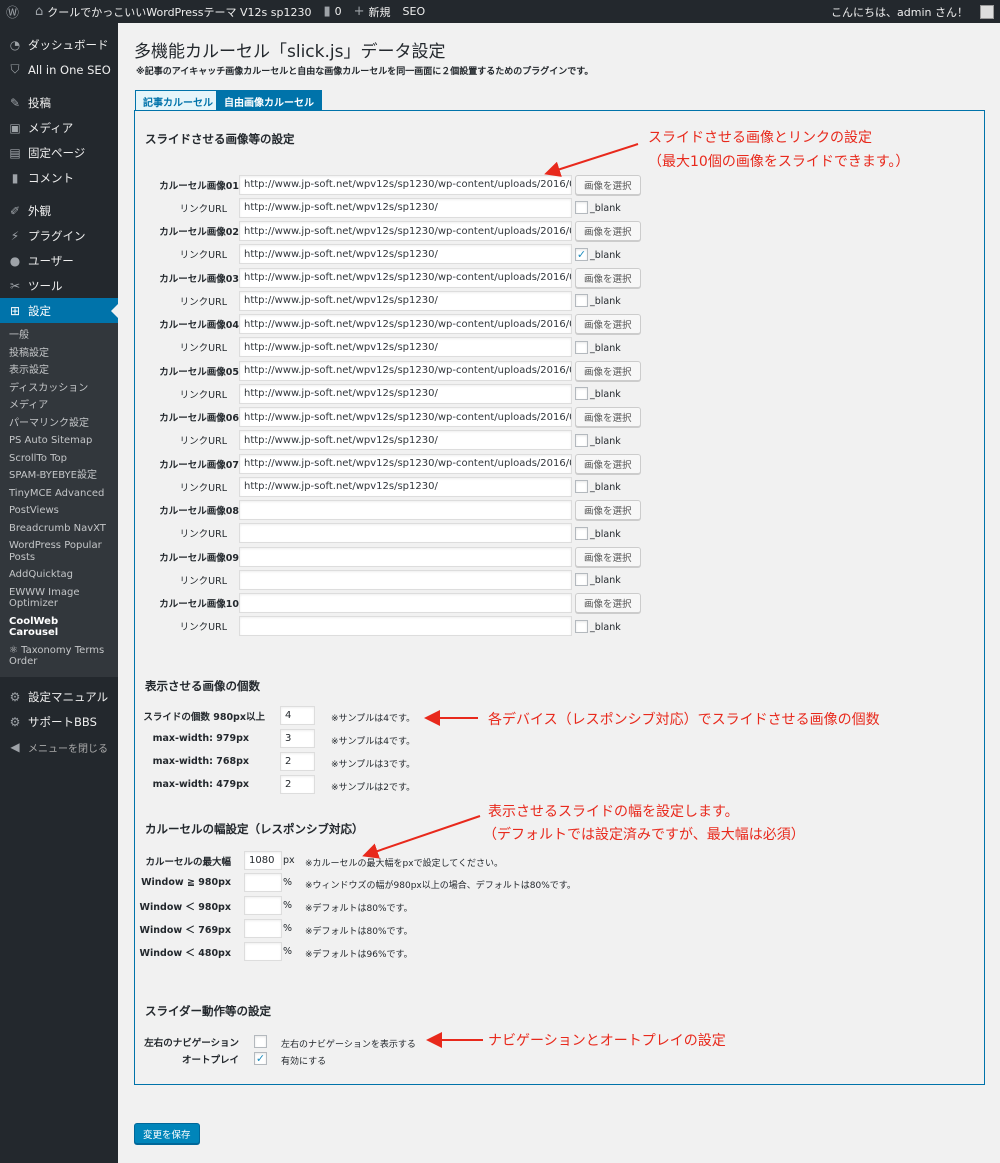  What do you see at coordinates (684, 720) in the screenshot?
I see `annotation-2: 各デバイス（レスポンシブ対応）でスライドさせる画像の個数` at bounding box center [684, 720].